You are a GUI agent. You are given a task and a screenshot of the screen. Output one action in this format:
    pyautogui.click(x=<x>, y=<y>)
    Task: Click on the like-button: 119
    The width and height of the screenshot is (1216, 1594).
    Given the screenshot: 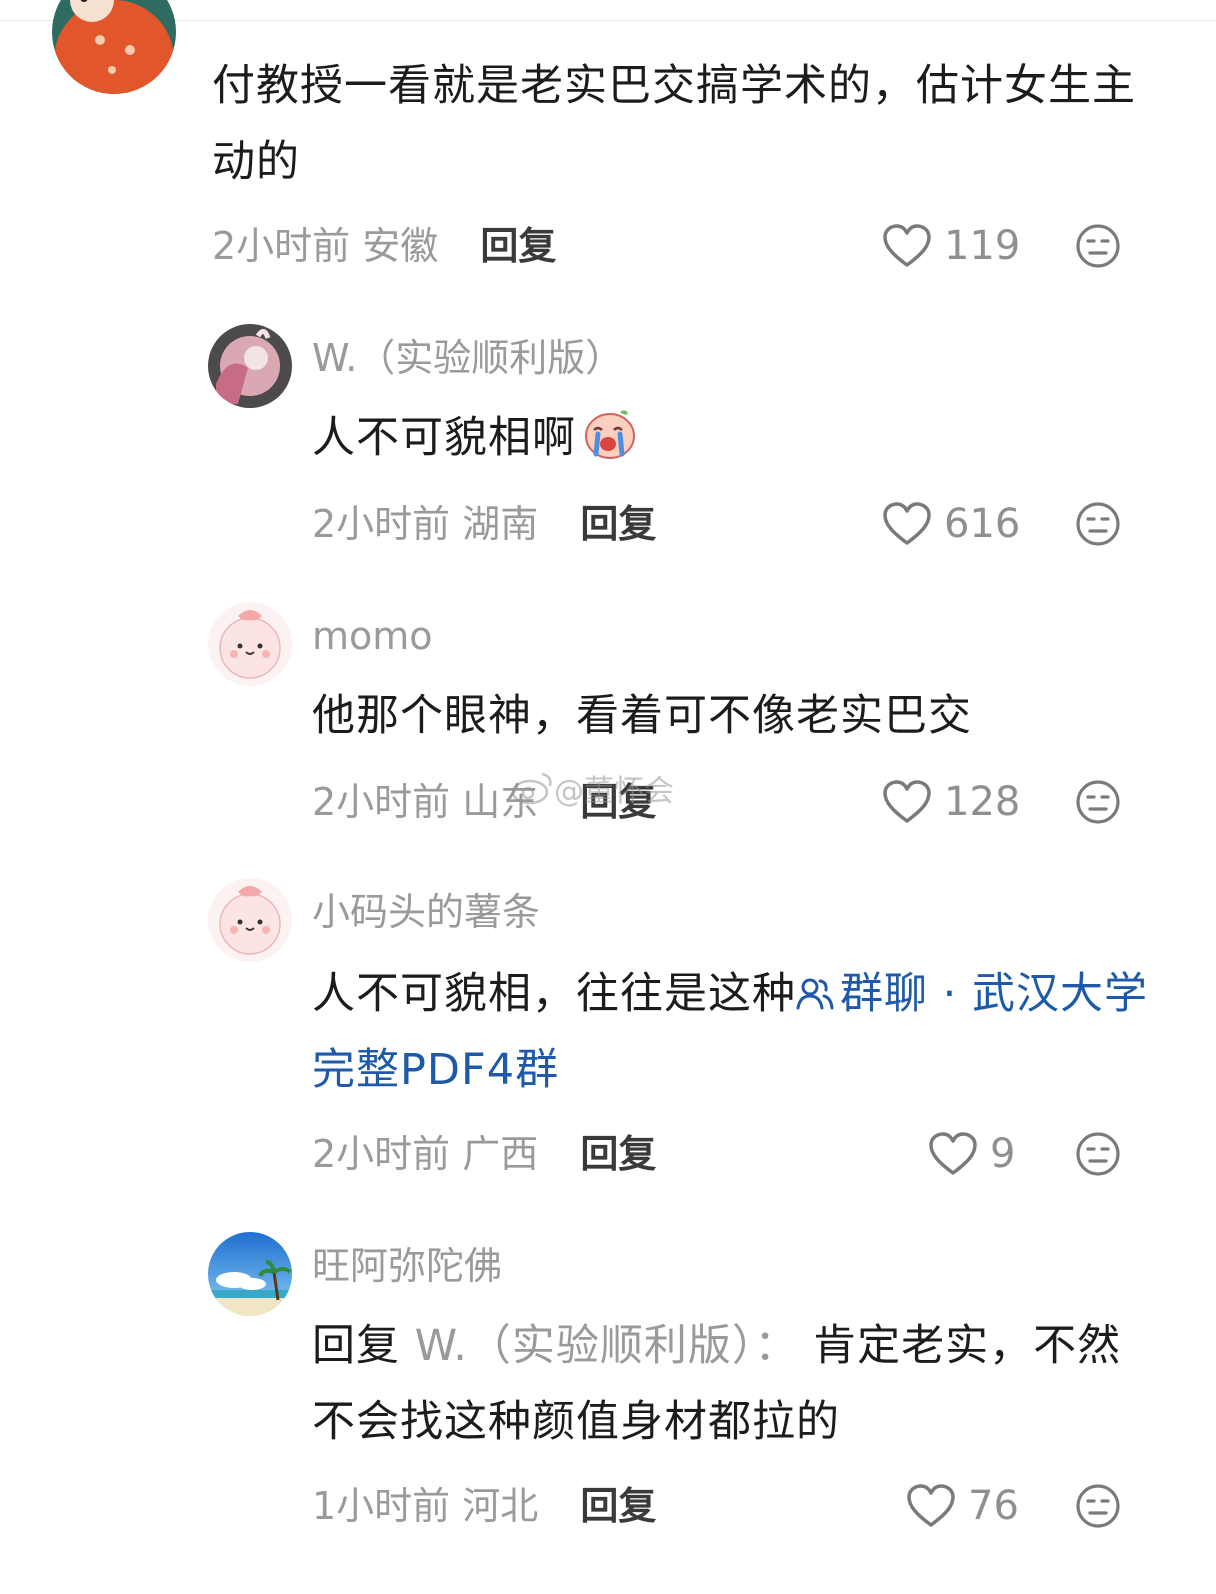 What is the action you would take?
    pyautogui.click(x=951, y=246)
    